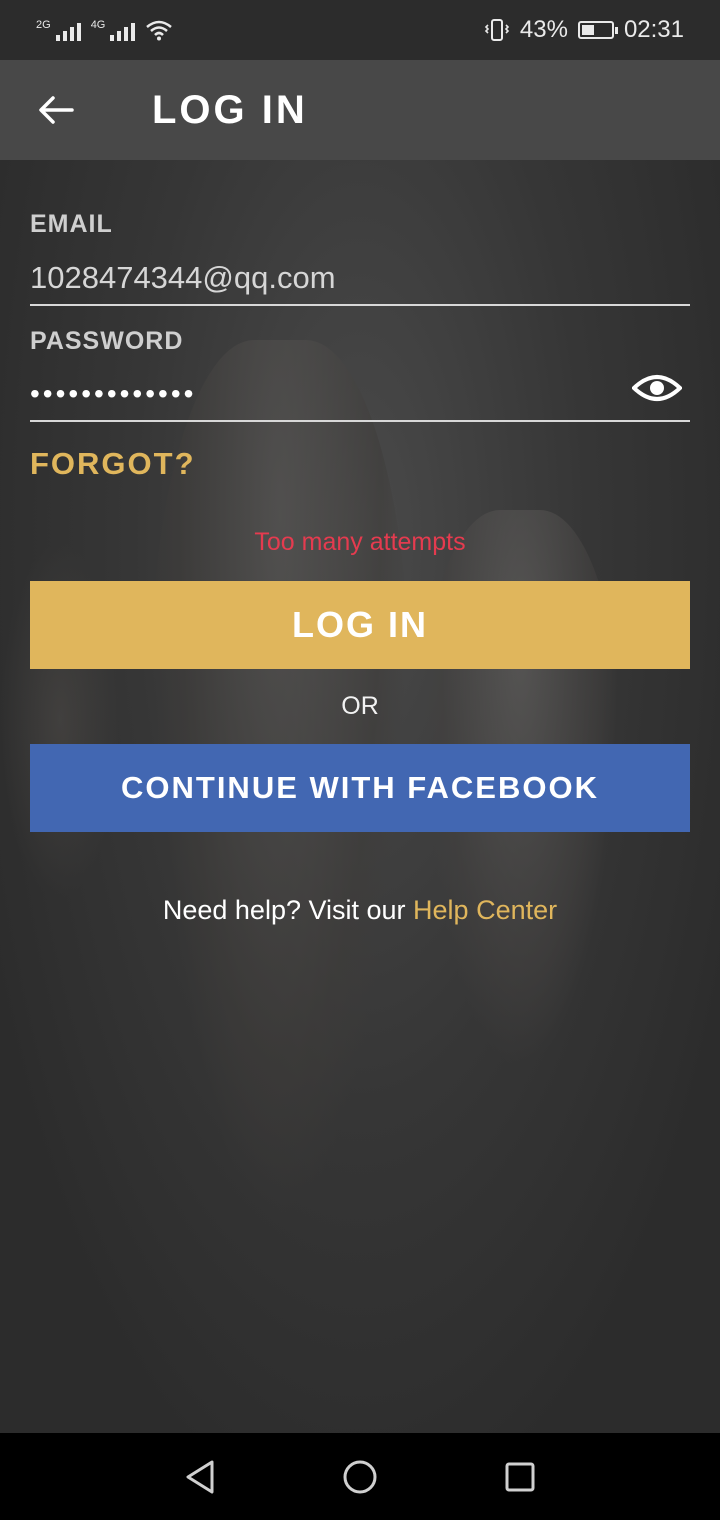  I want to click on nav-recents-button, so click(520, 1477).